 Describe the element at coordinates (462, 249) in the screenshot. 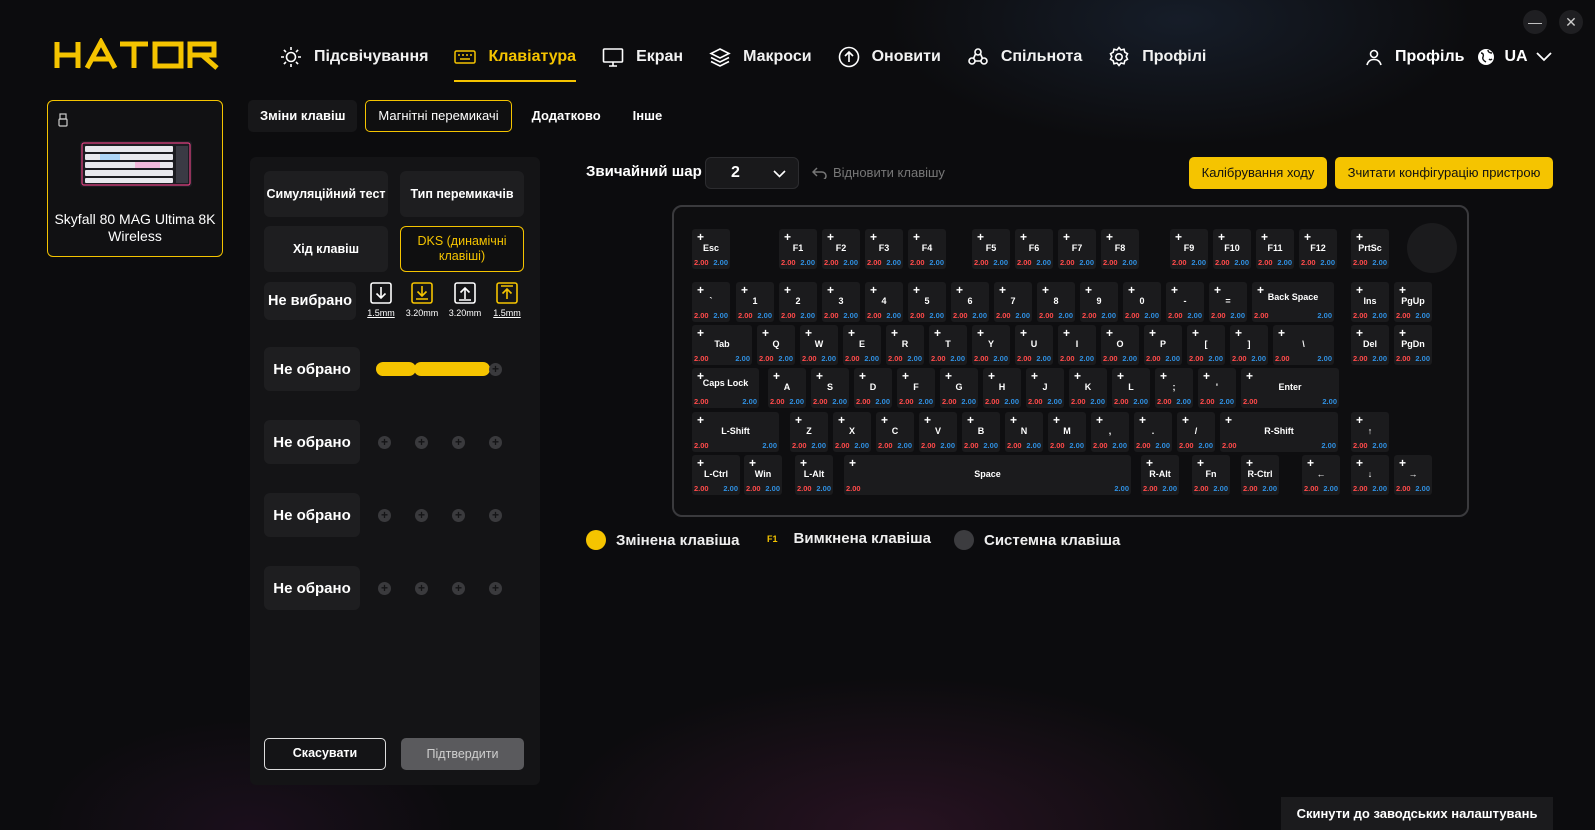

I see `dks-button: DKS (динамічні клавіші)` at that location.